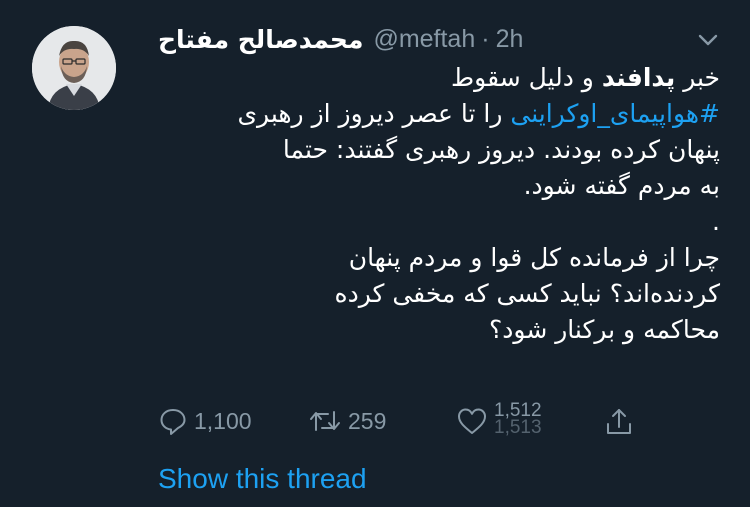  Describe the element at coordinates (585, 77) in the screenshot. I see `tweet-line: خبر پدافند و دلیل سقوط` at that location.